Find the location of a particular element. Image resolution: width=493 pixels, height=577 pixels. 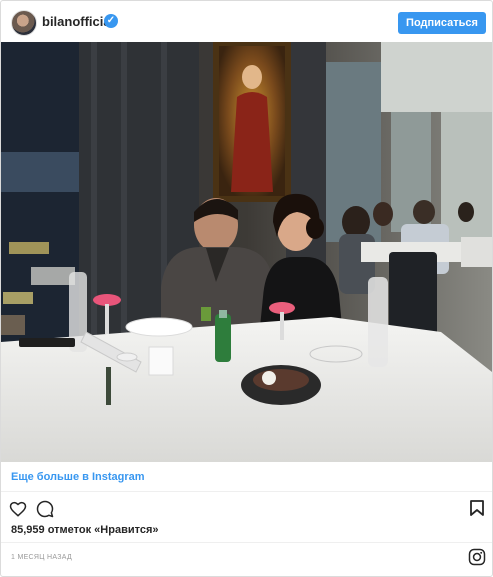

instagram-icon is located at coordinates (477, 557).